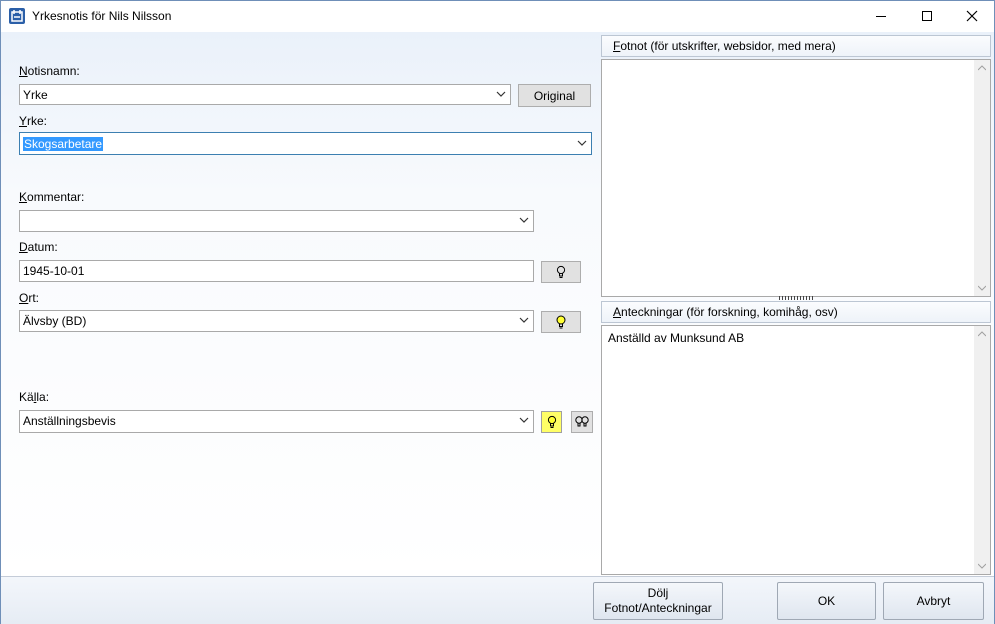  What do you see at coordinates (55, 321) in the screenshot?
I see `ort-value: Älvsby (BD)` at bounding box center [55, 321].